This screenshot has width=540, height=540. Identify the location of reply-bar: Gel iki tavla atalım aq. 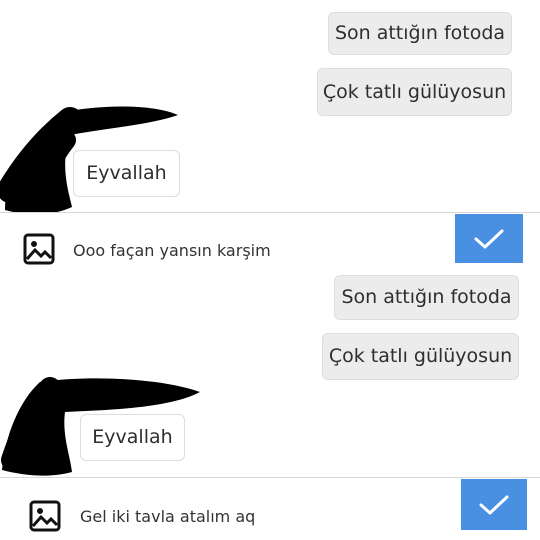
(270, 508).